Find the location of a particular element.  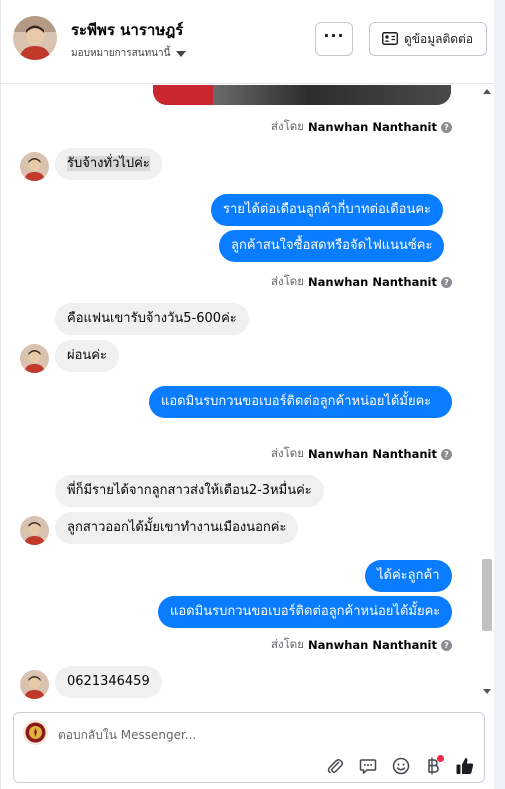

scroll-up-arrow-icon is located at coordinates (487, 91).